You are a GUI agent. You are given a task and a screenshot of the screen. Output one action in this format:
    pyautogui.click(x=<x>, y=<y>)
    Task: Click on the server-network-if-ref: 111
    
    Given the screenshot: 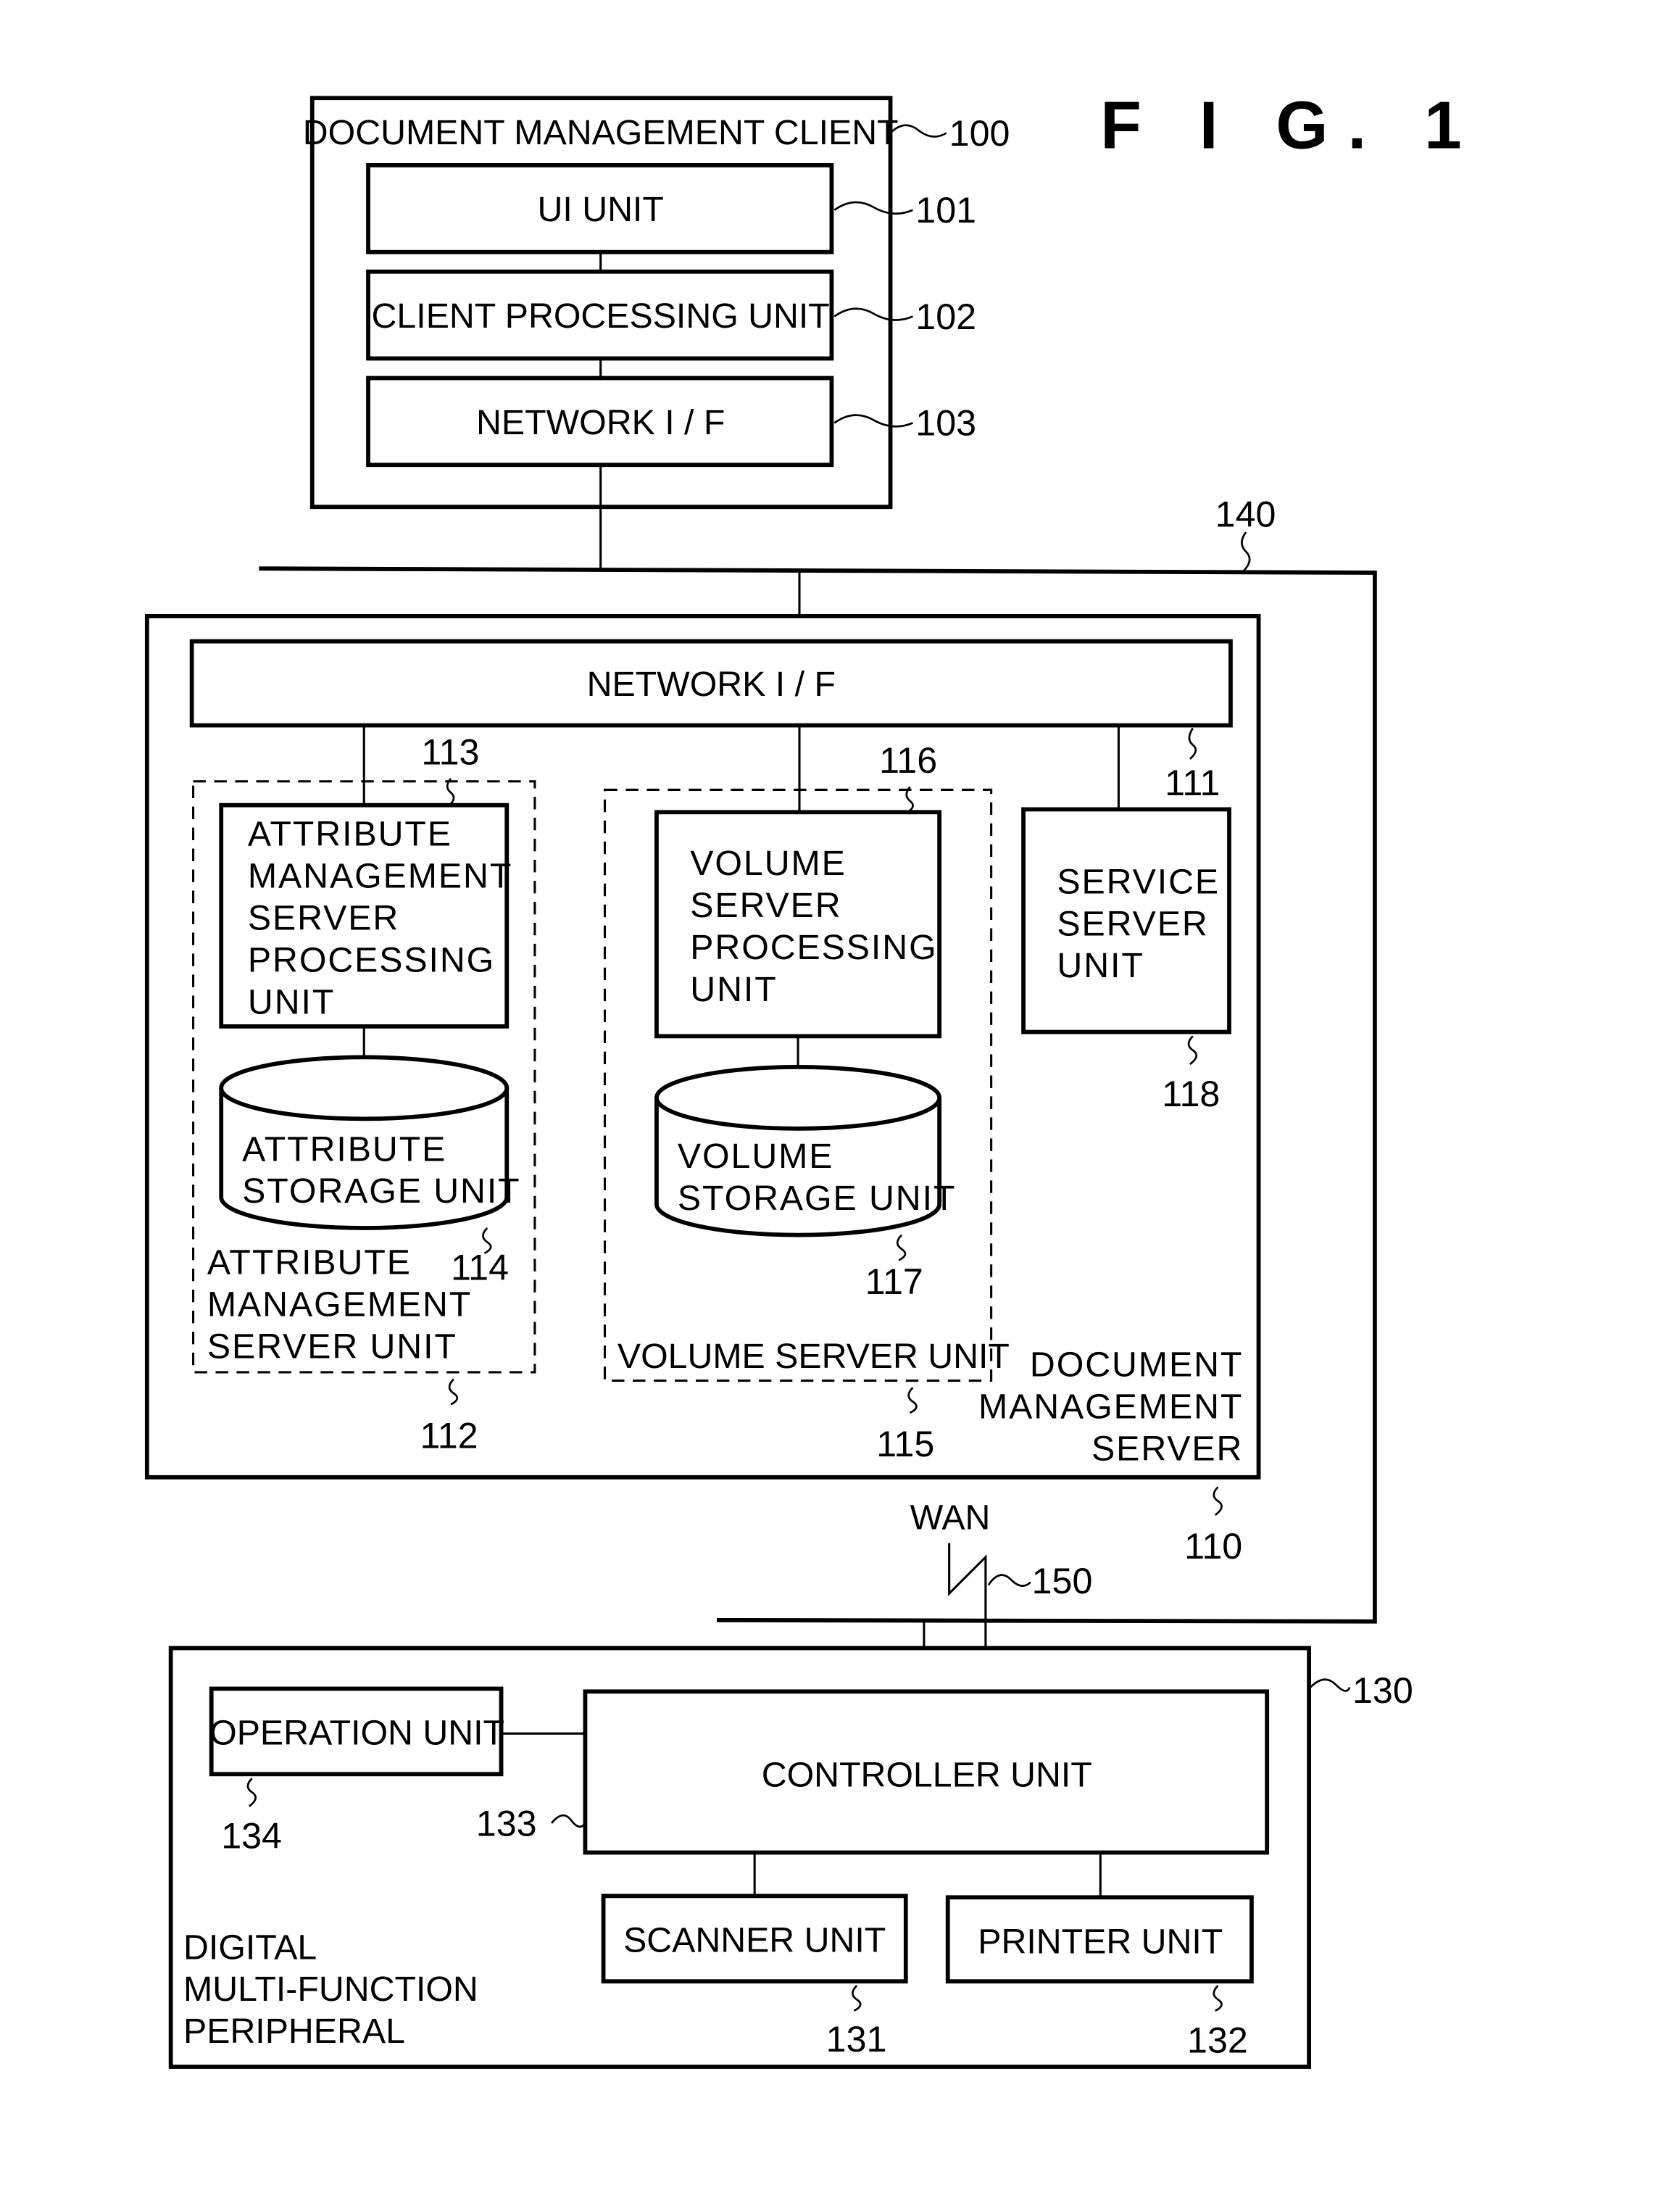 What is the action you would take?
    pyautogui.click(x=1192, y=783)
    